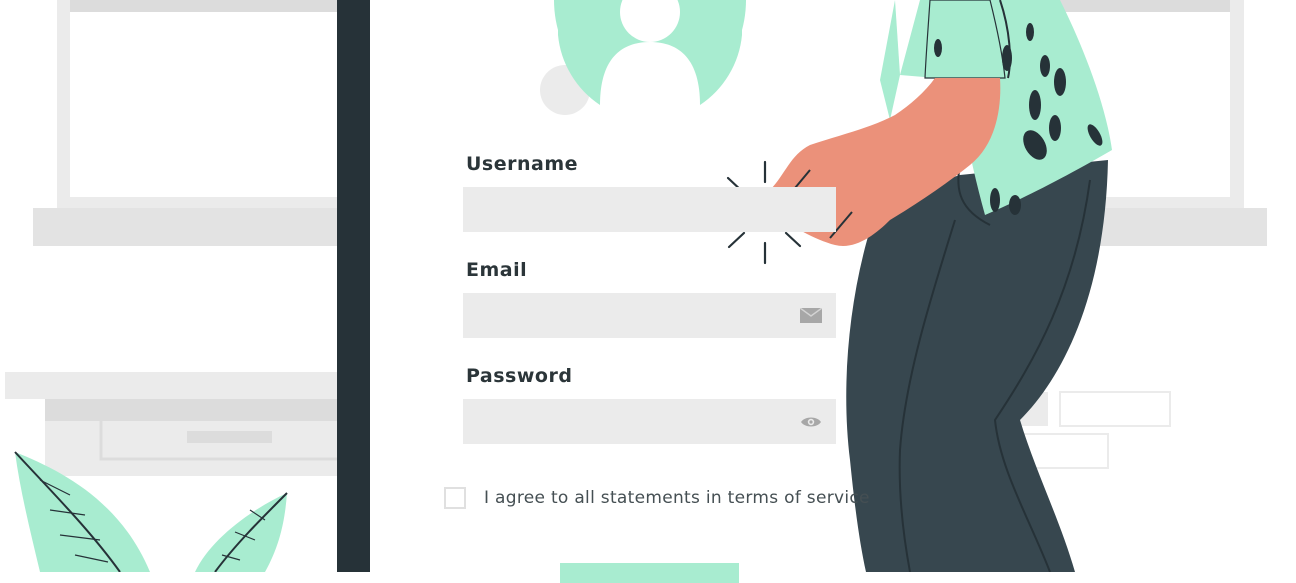  What do you see at coordinates (522, 164) in the screenshot?
I see `username-label: Username` at bounding box center [522, 164].